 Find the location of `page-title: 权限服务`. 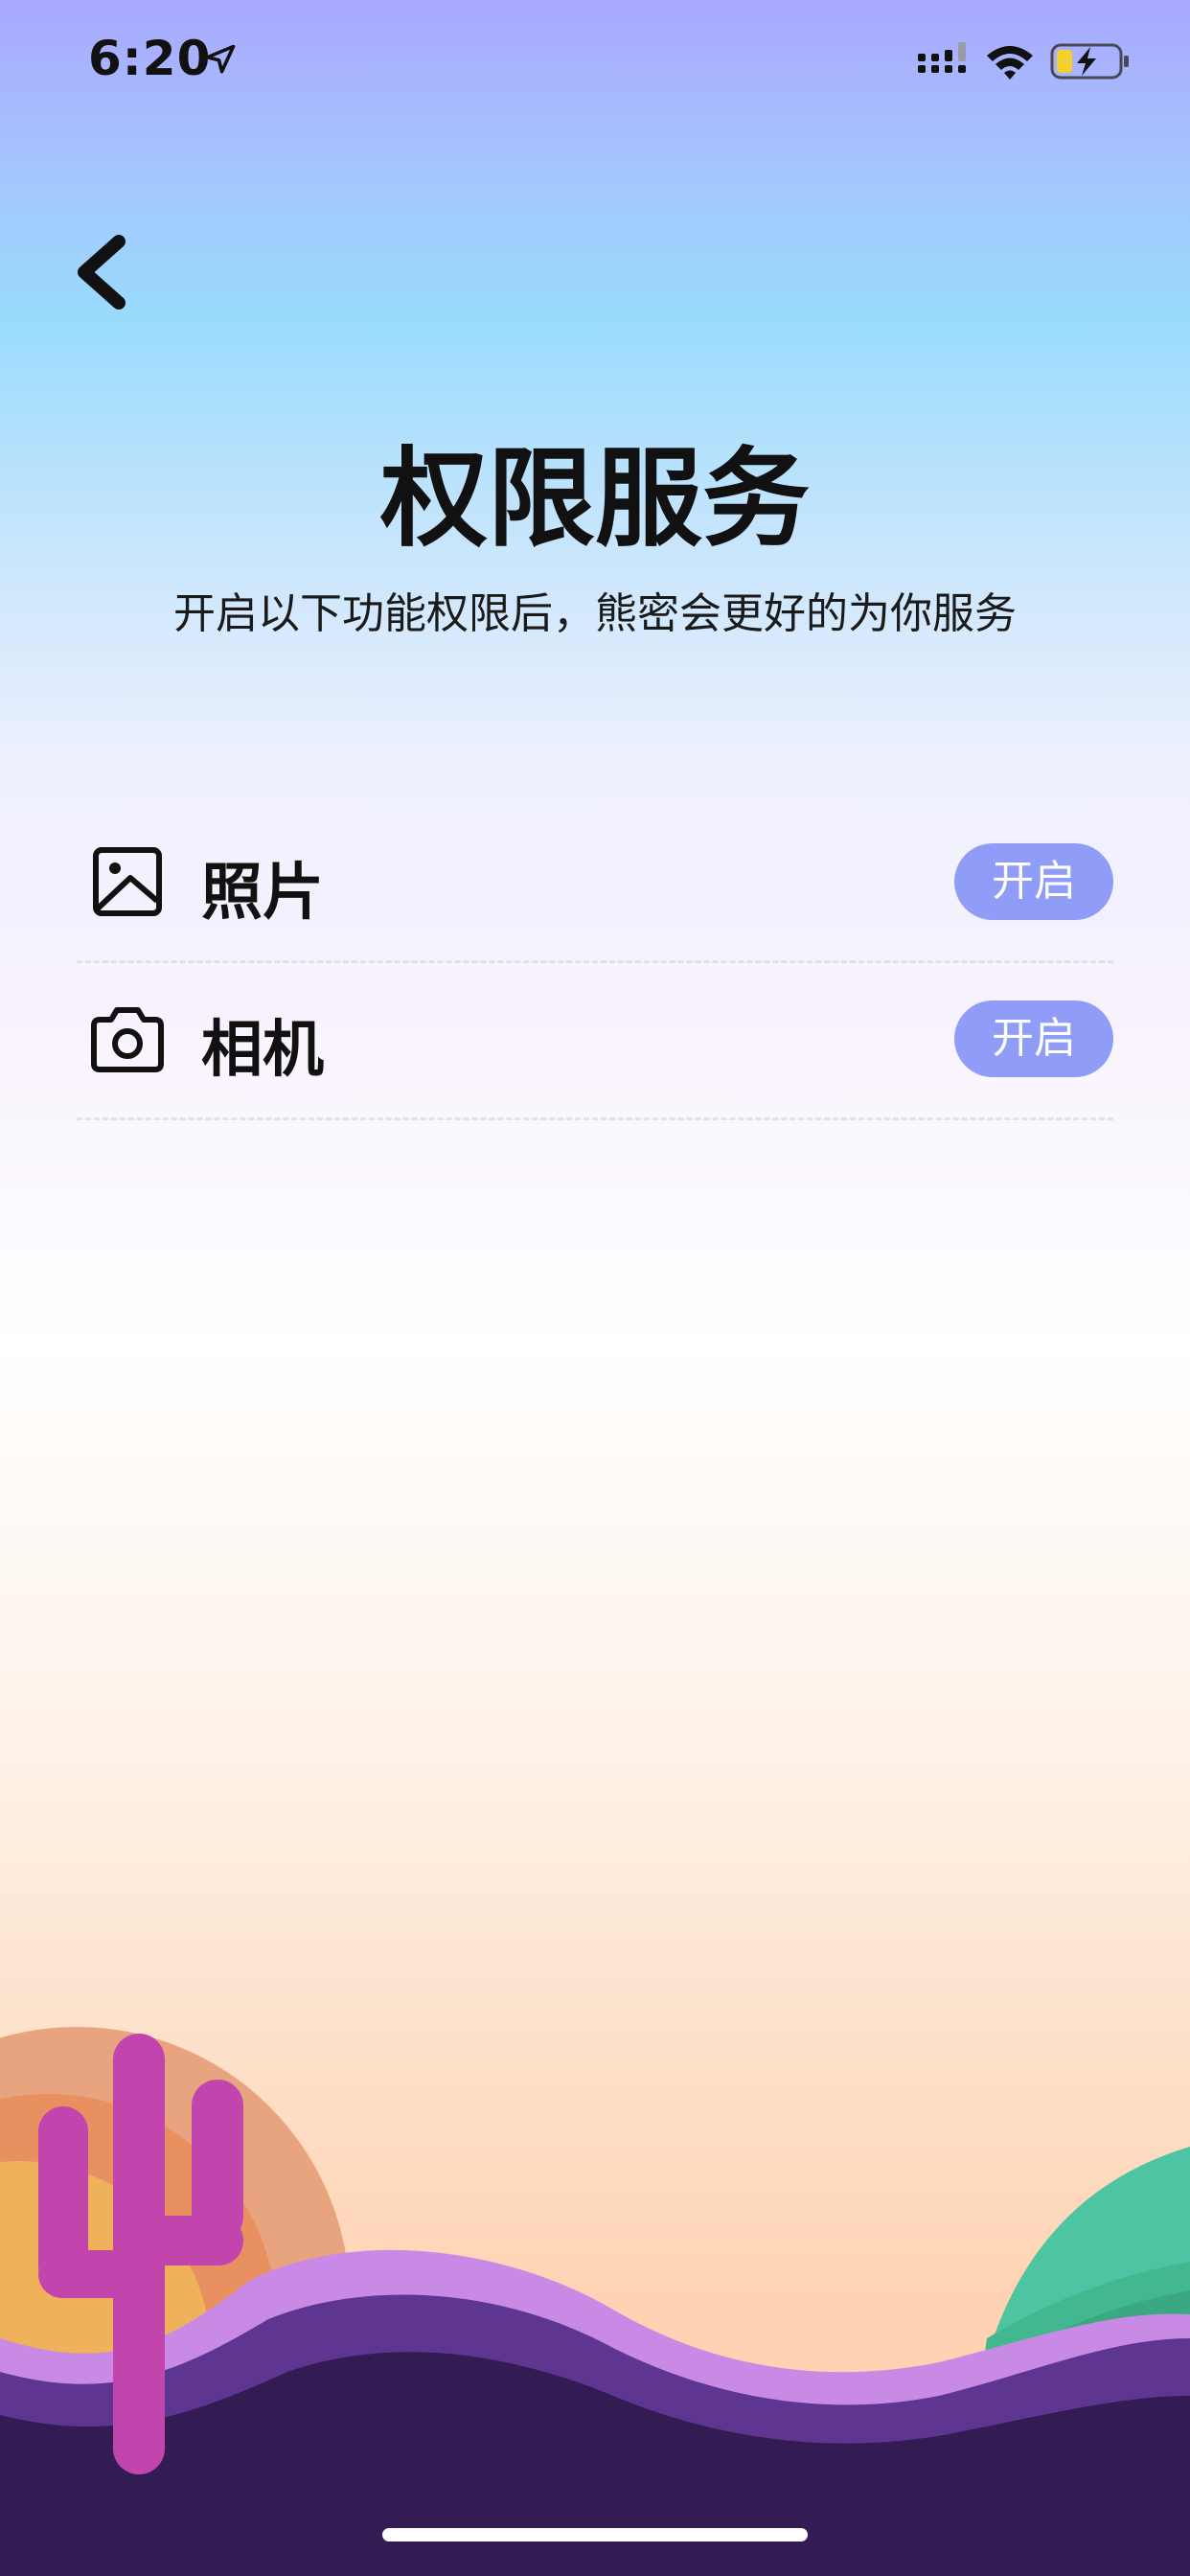

page-title: 权限服务 is located at coordinates (595, 499).